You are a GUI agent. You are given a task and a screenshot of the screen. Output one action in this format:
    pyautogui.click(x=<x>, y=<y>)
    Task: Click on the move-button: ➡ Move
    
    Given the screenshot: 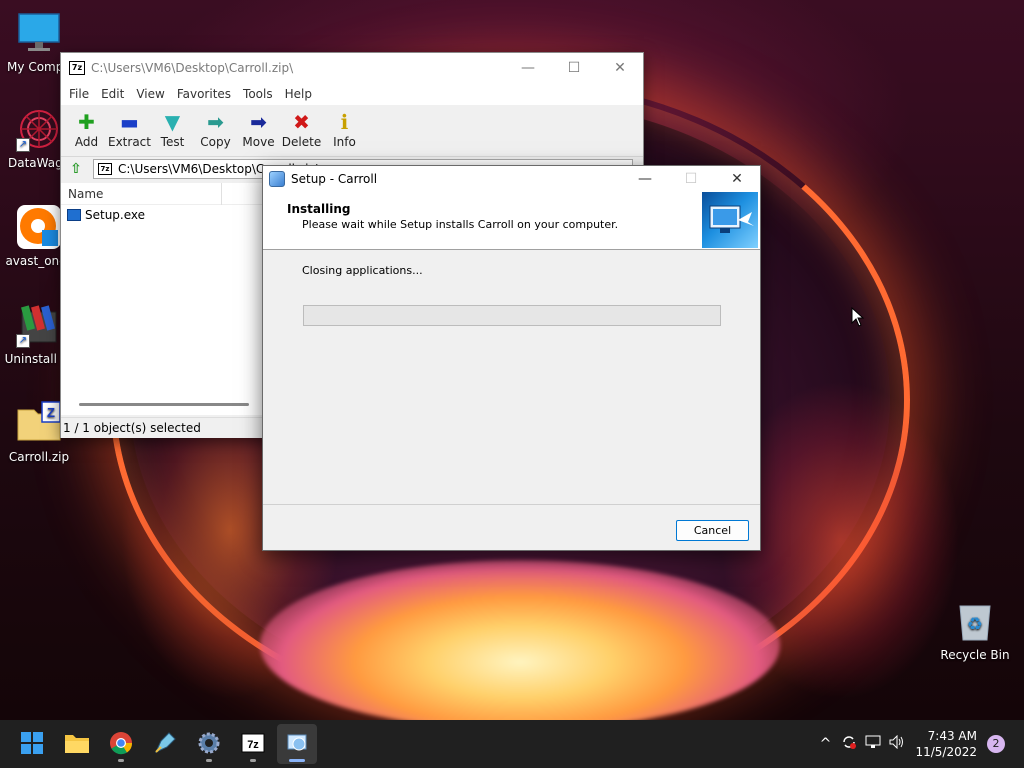 What is the action you would take?
    pyautogui.click(x=258, y=129)
    